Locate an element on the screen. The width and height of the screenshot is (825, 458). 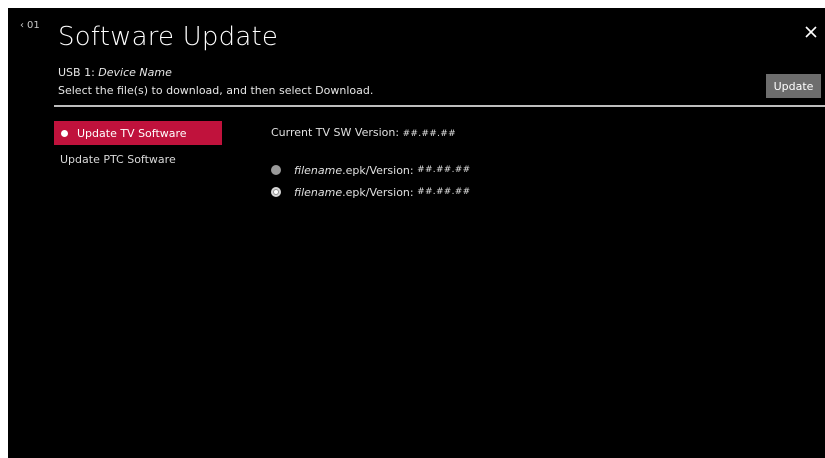
device-line: USB 1: Device Name is located at coordinates (115, 72).